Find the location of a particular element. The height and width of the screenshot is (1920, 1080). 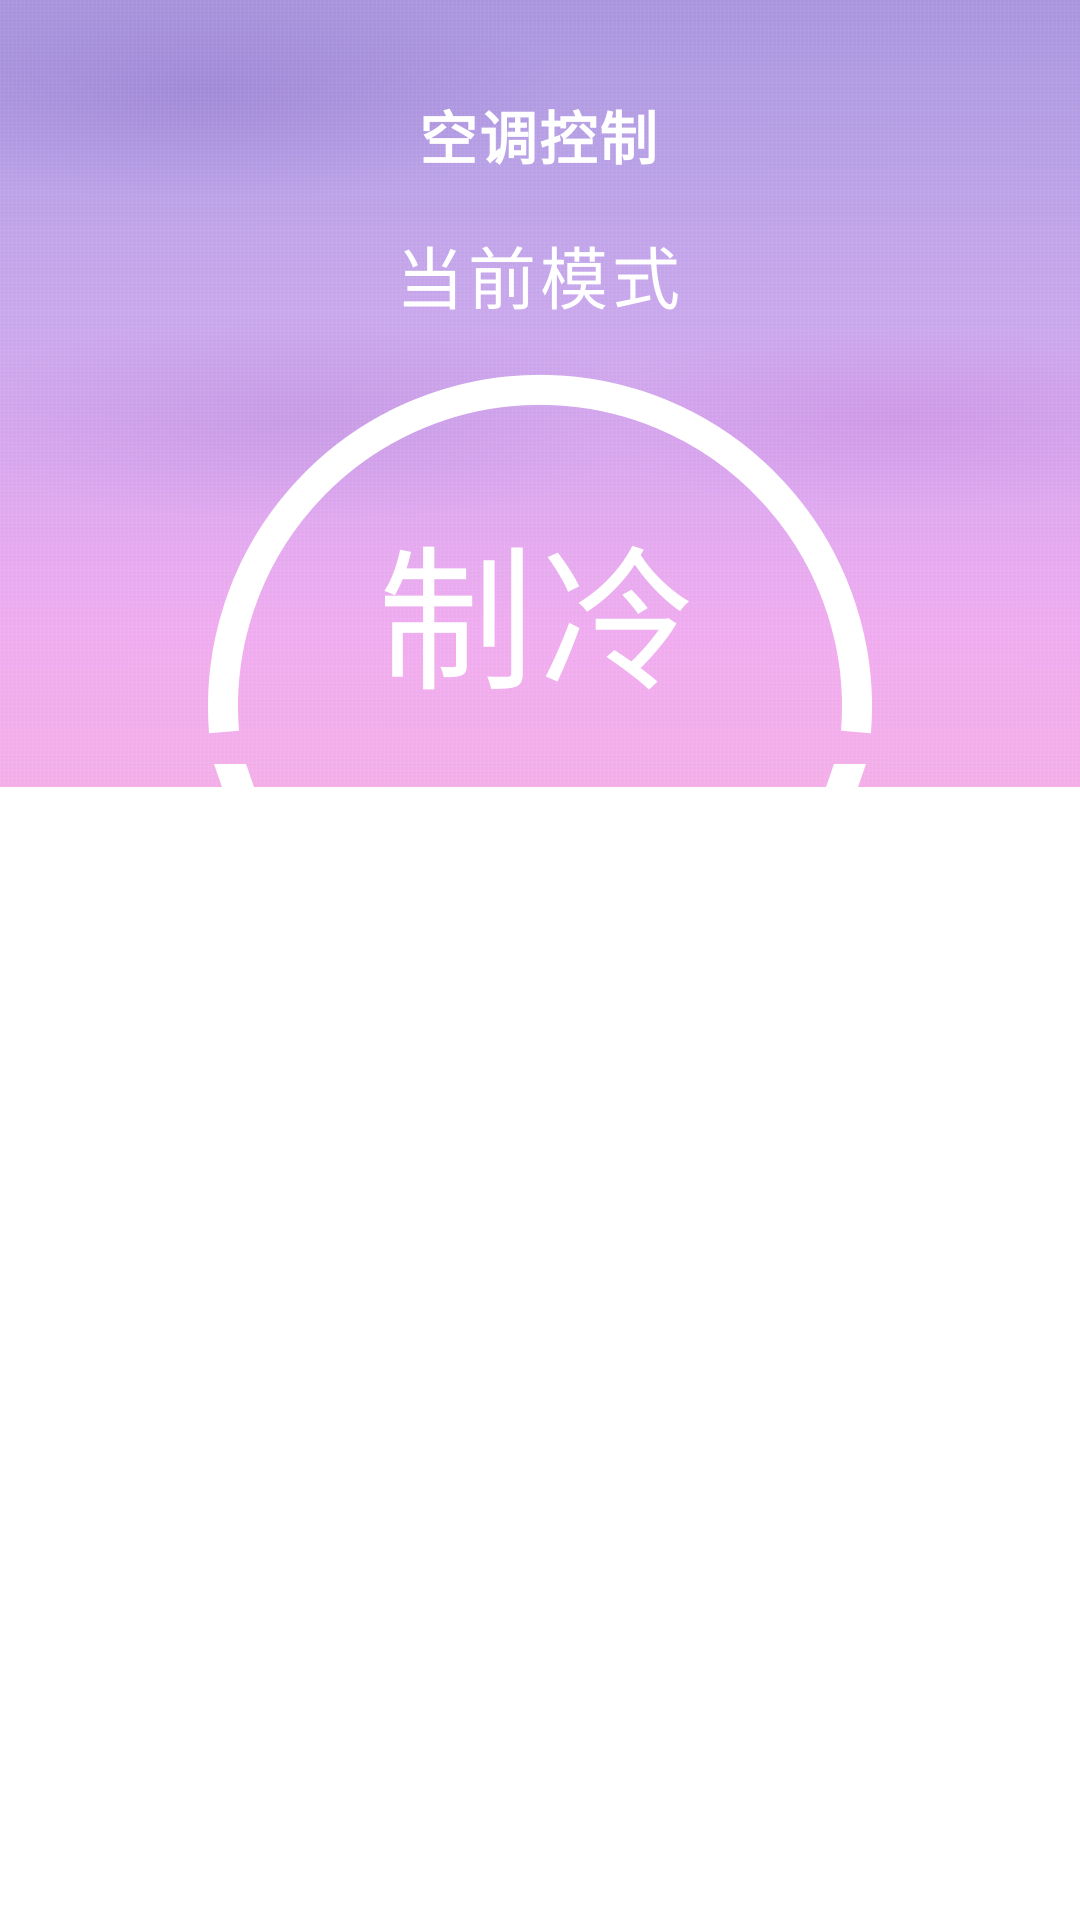

ring-segment-left is located at coordinates (234, 775).